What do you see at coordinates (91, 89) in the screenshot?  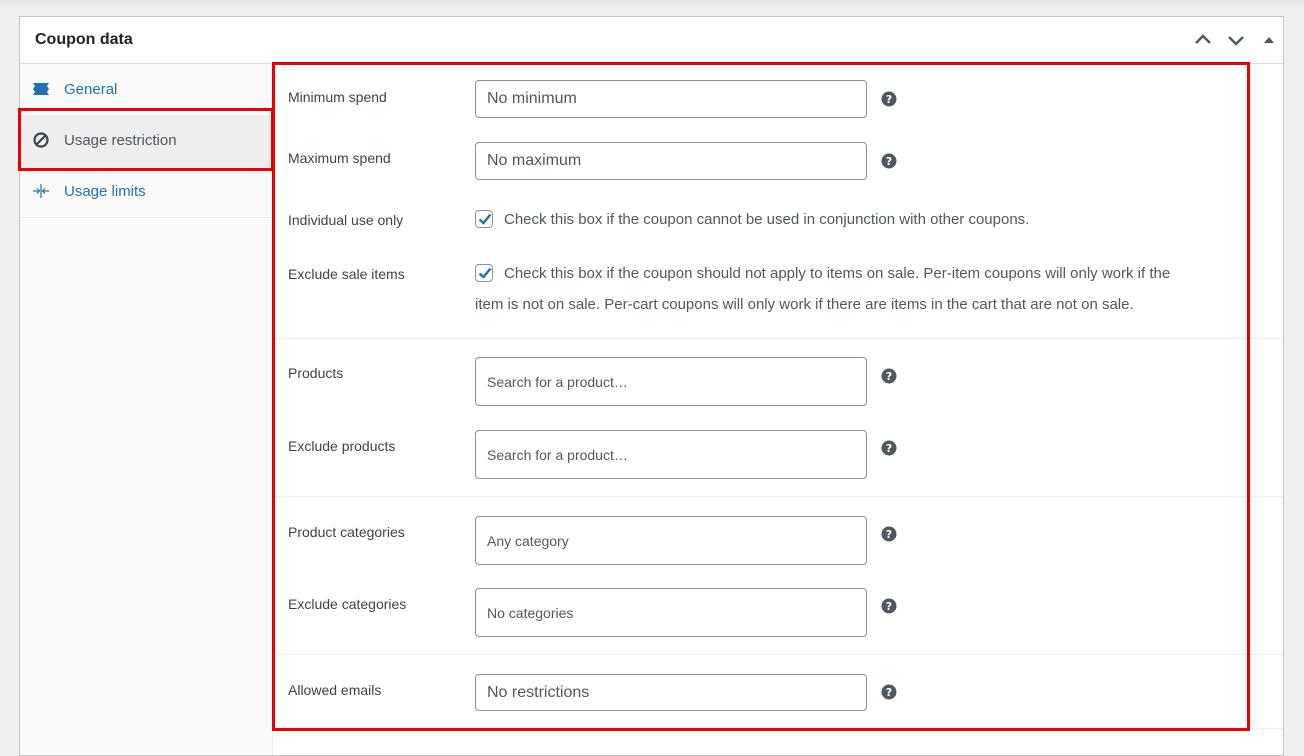 I see `tab-label: General` at bounding box center [91, 89].